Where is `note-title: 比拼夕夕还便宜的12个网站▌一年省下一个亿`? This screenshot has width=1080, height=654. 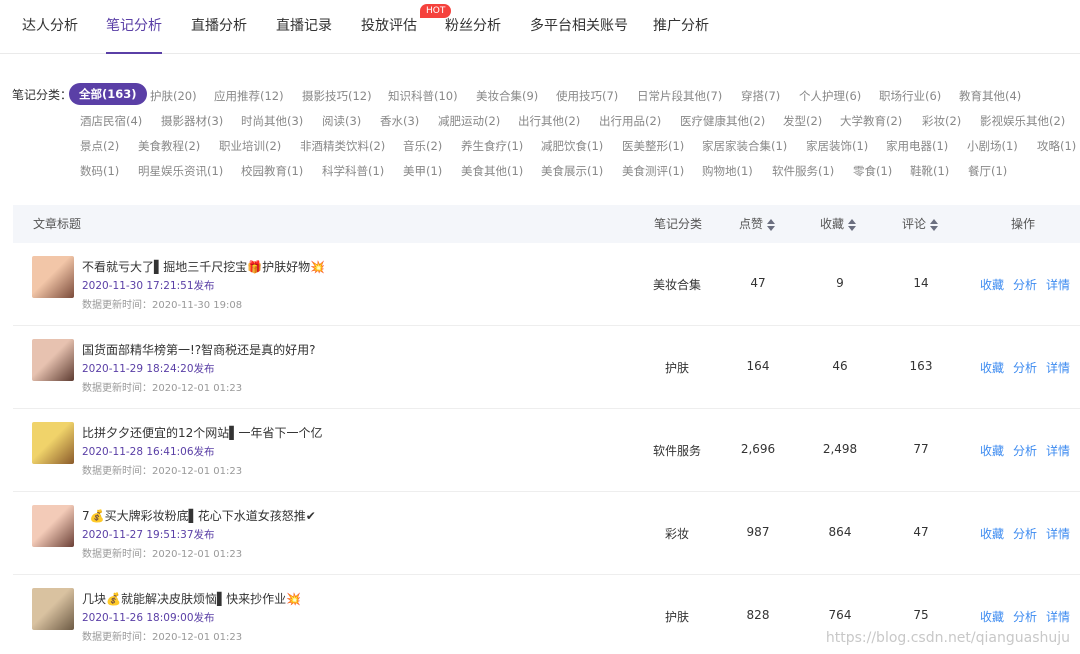 note-title: 比拼夕夕还便宜的12个网站▌一年省下一个亿 is located at coordinates (202, 432).